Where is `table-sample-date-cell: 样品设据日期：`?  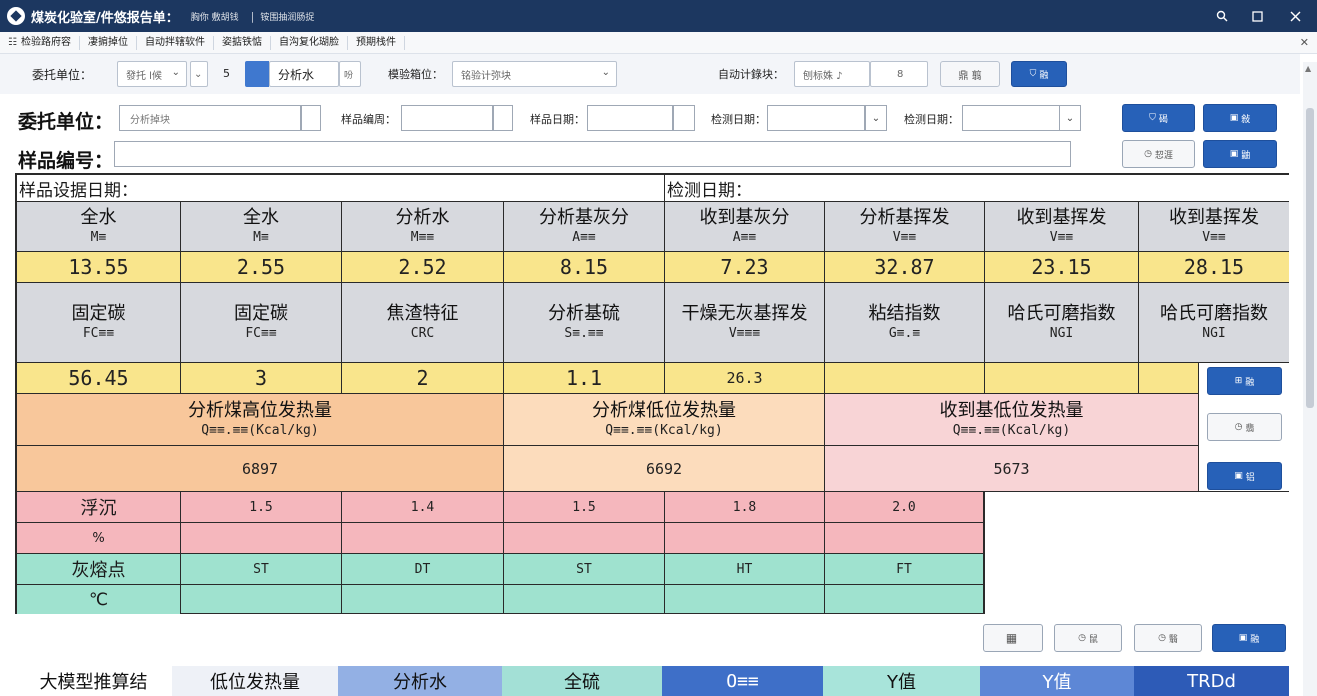 table-sample-date-cell: 样品设据日期： is located at coordinates (341, 188).